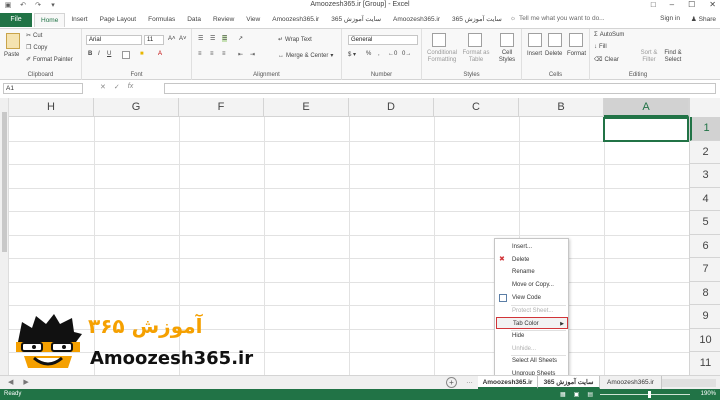 The image size is (720, 400). Describe the element at coordinates (391, 107) in the screenshot. I see `column-header-d: D` at that location.